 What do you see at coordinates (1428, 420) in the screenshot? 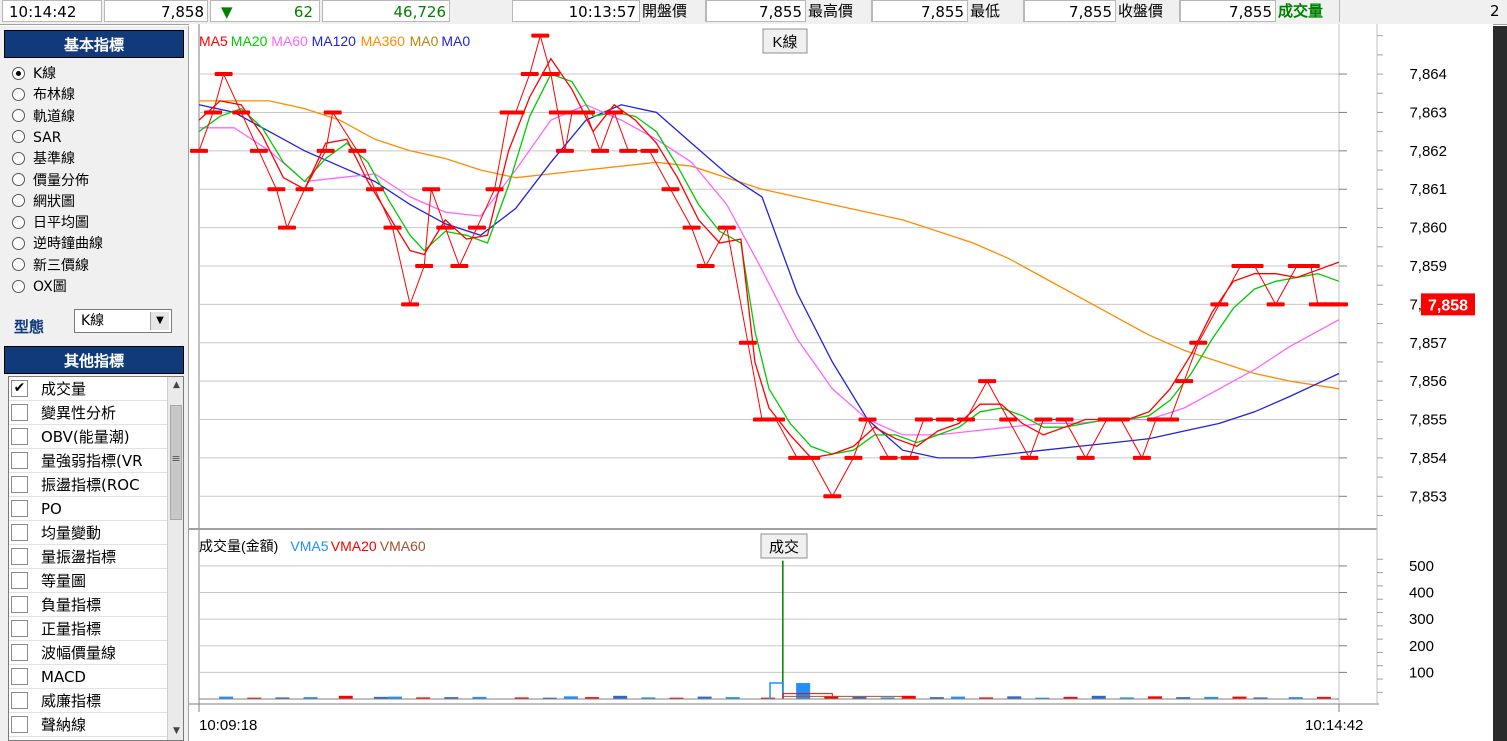
I see `price-tick-label: 7,855` at bounding box center [1428, 420].